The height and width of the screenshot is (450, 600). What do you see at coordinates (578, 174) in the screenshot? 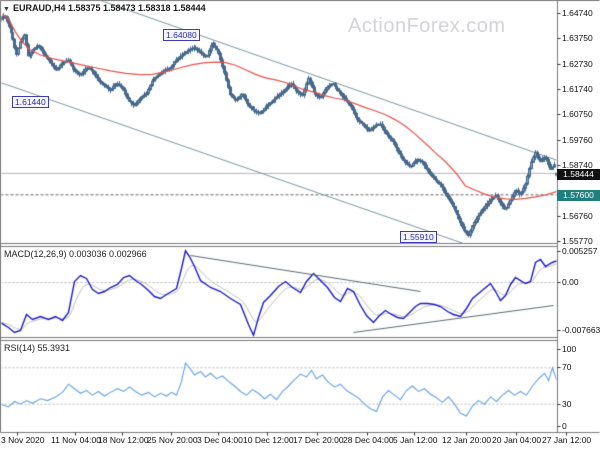
I see `bid-price-badge: 1.58444` at bounding box center [578, 174].